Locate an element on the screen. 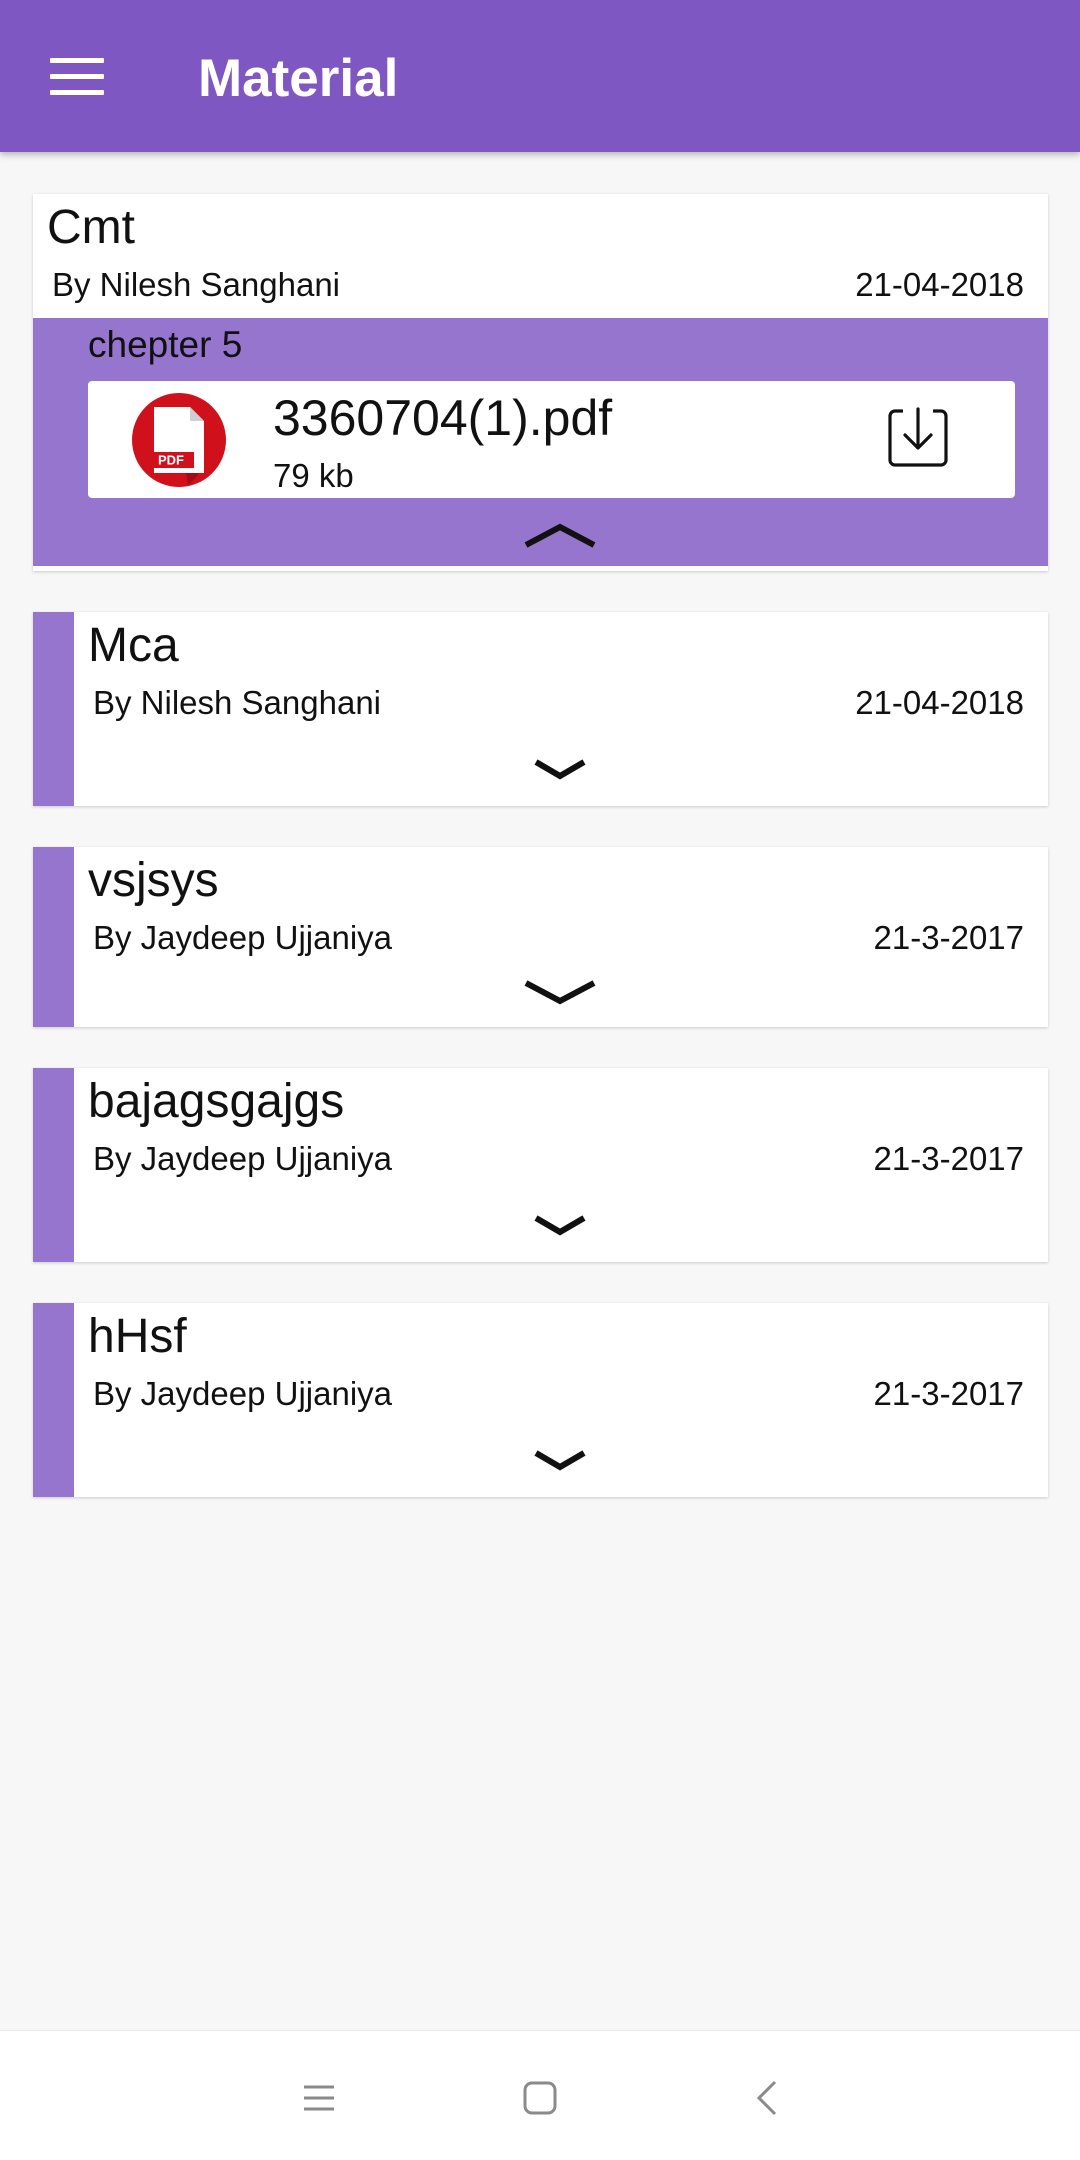 The height and width of the screenshot is (2160, 1080). material-expanded-panel: chepter 5 PDF 3360704(1).pdf 79 kb is located at coordinates (540, 442).